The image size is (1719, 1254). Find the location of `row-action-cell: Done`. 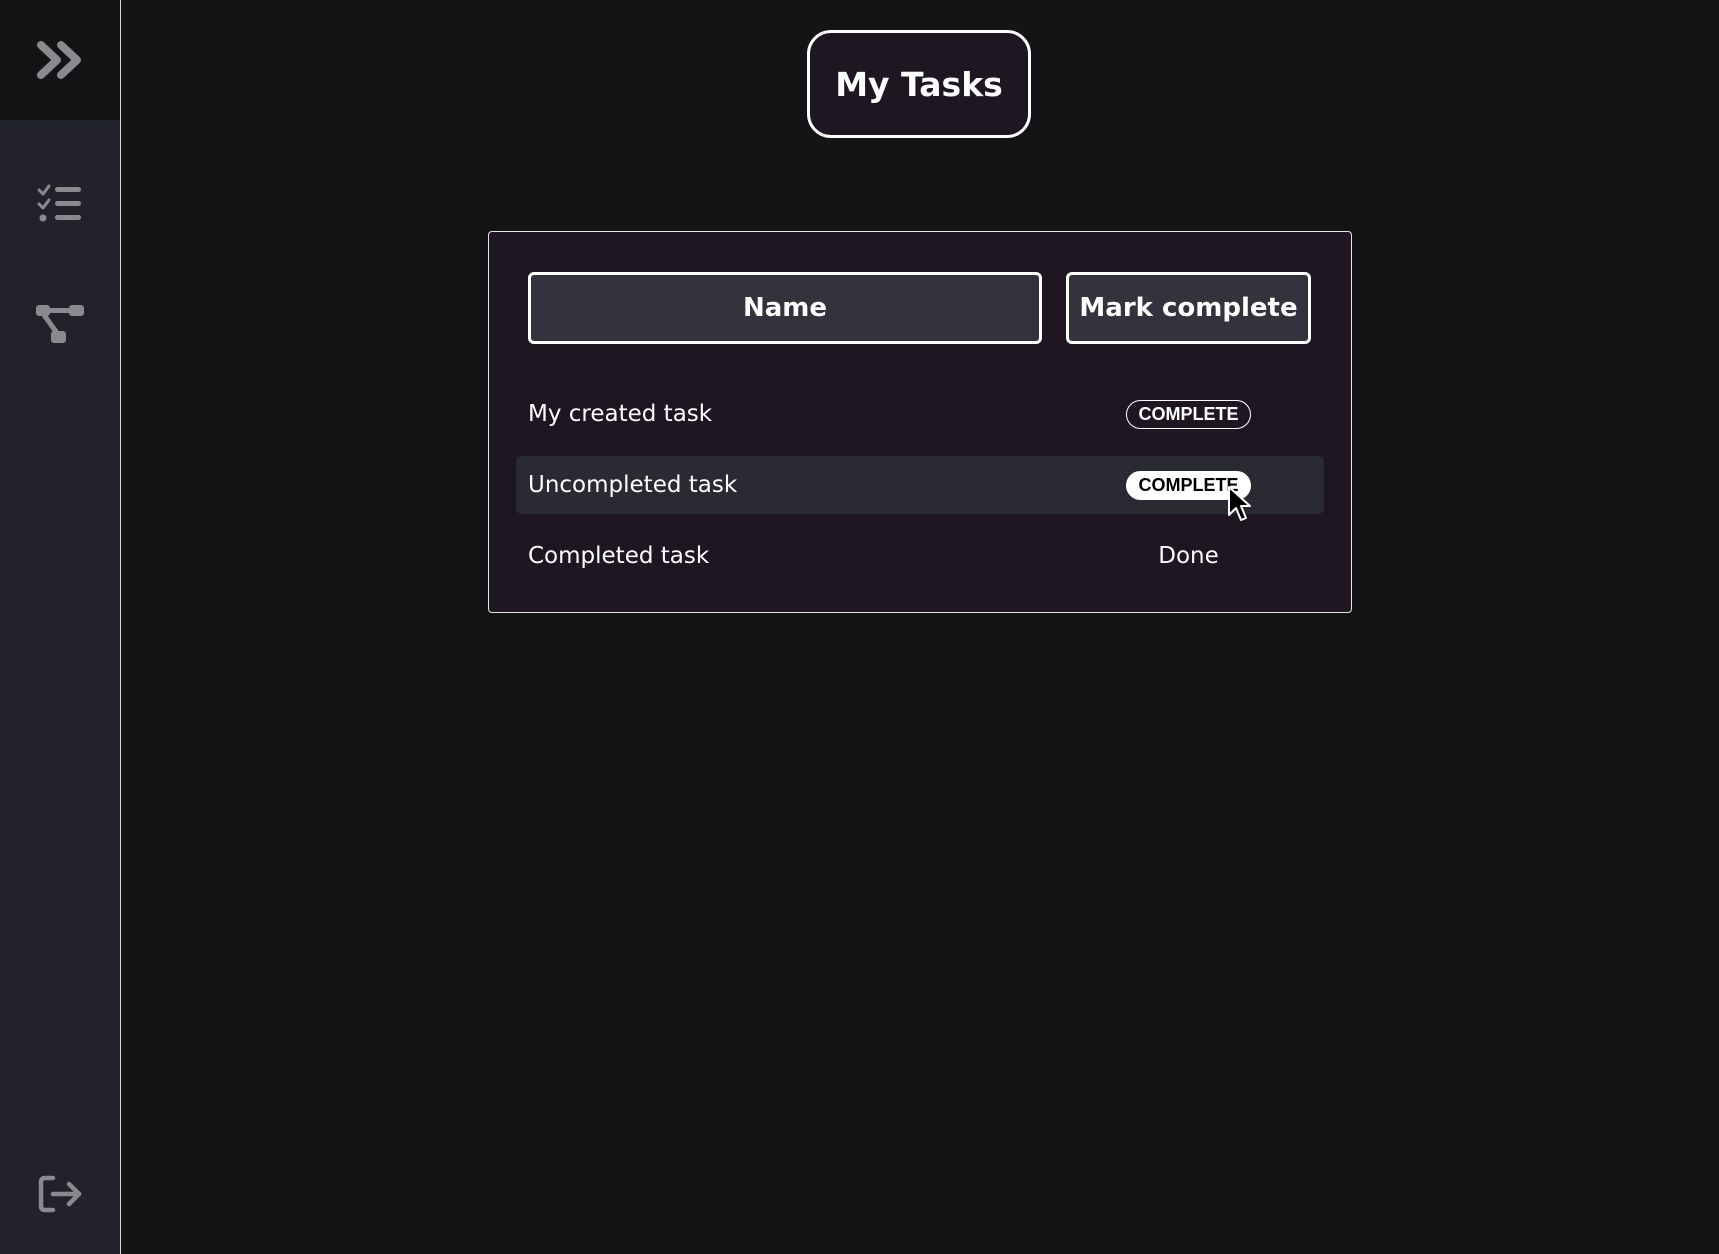

row-action-cell: Done is located at coordinates (1188, 556).